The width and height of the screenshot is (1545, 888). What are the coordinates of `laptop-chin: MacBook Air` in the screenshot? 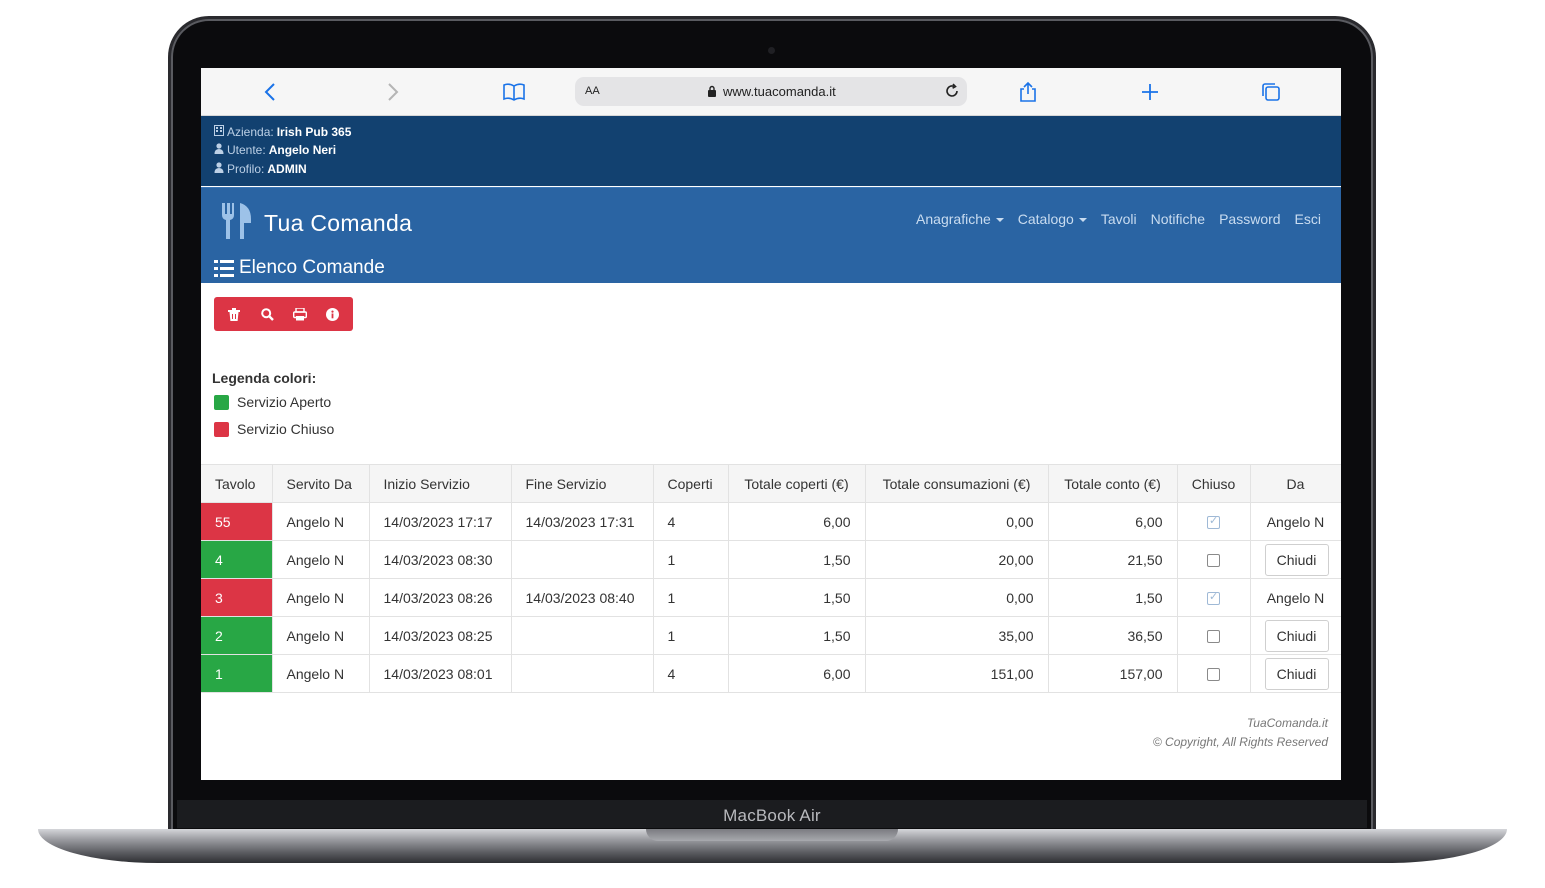 It's located at (772, 814).